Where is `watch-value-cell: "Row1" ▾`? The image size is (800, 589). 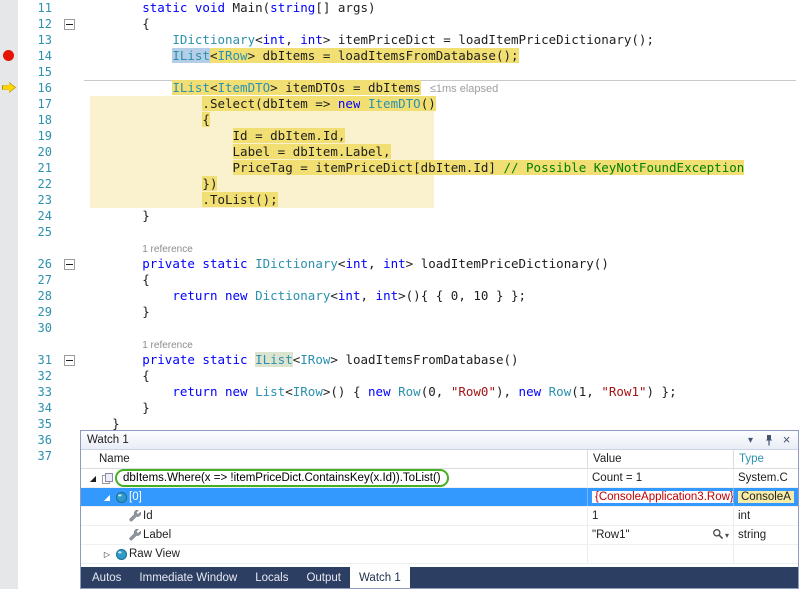
watch-value-cell: "Row1" ▾ is located at coordinates (660, 535).